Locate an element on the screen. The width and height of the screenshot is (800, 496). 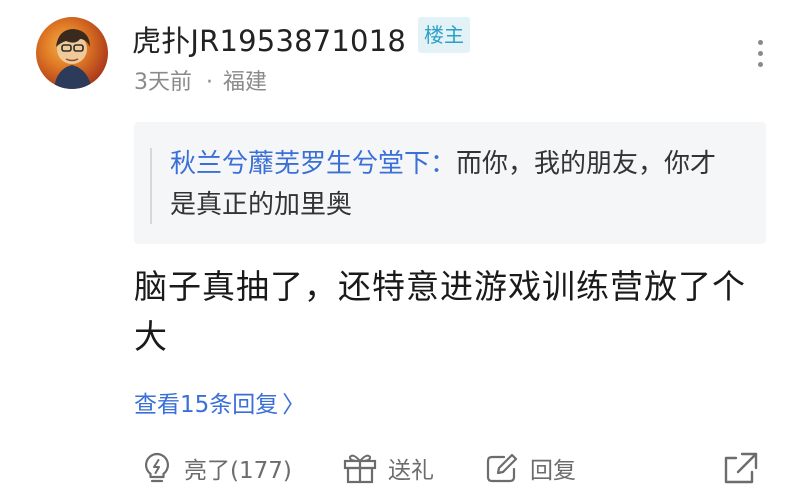
edit-icon is located at coordinates (502, 468).